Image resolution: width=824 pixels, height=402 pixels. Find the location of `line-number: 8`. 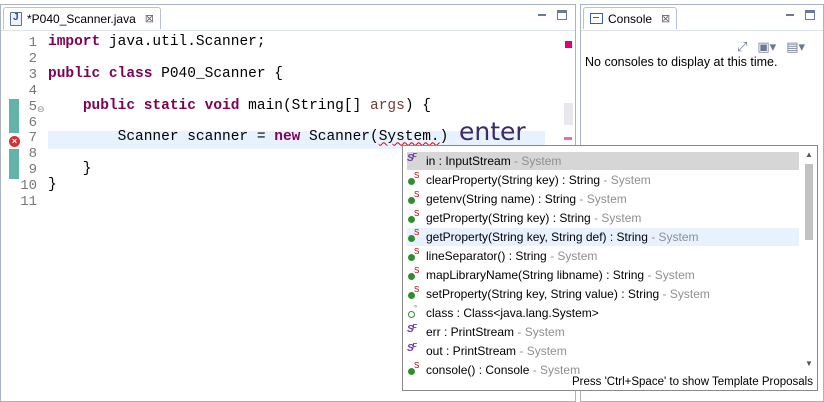

line-number: 8 is located at coordinates (32, 154).